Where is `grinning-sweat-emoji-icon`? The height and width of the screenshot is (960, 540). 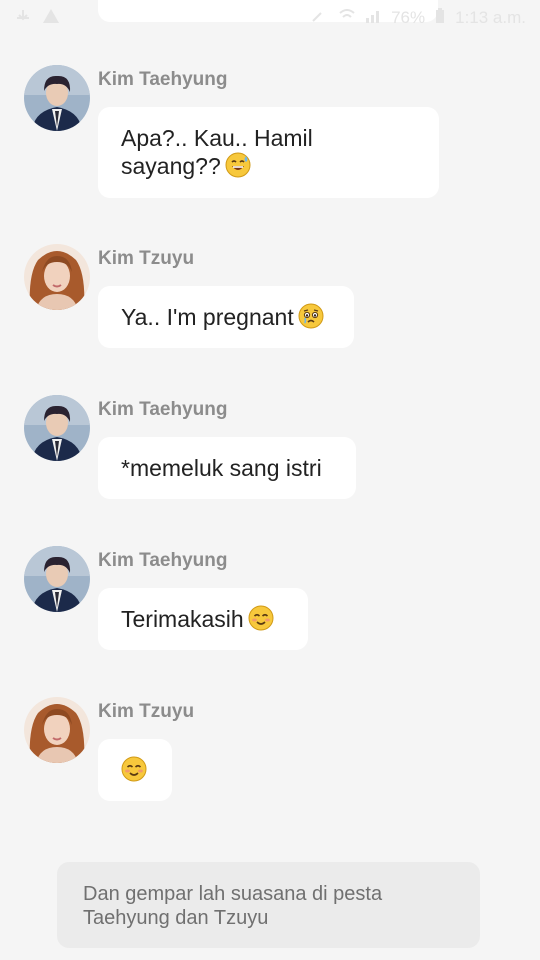 grinning-sweat-emoji-icon is located at coordinates (238, 168).